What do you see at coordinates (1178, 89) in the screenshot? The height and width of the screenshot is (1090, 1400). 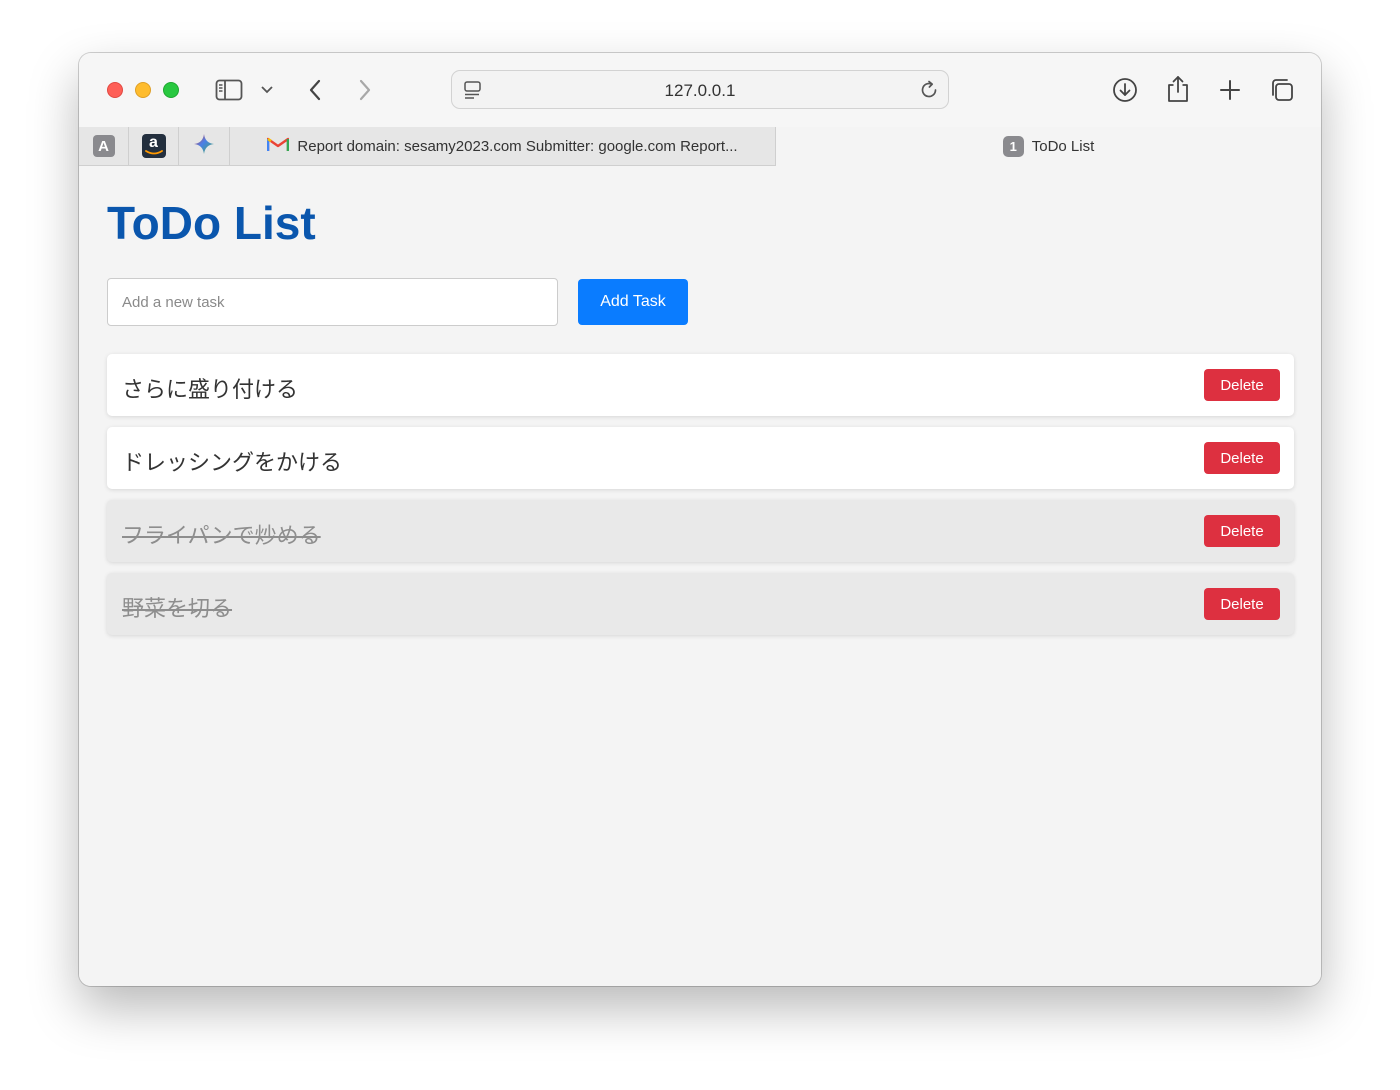 I see `share-icon` at bounding box center [1178, 89].